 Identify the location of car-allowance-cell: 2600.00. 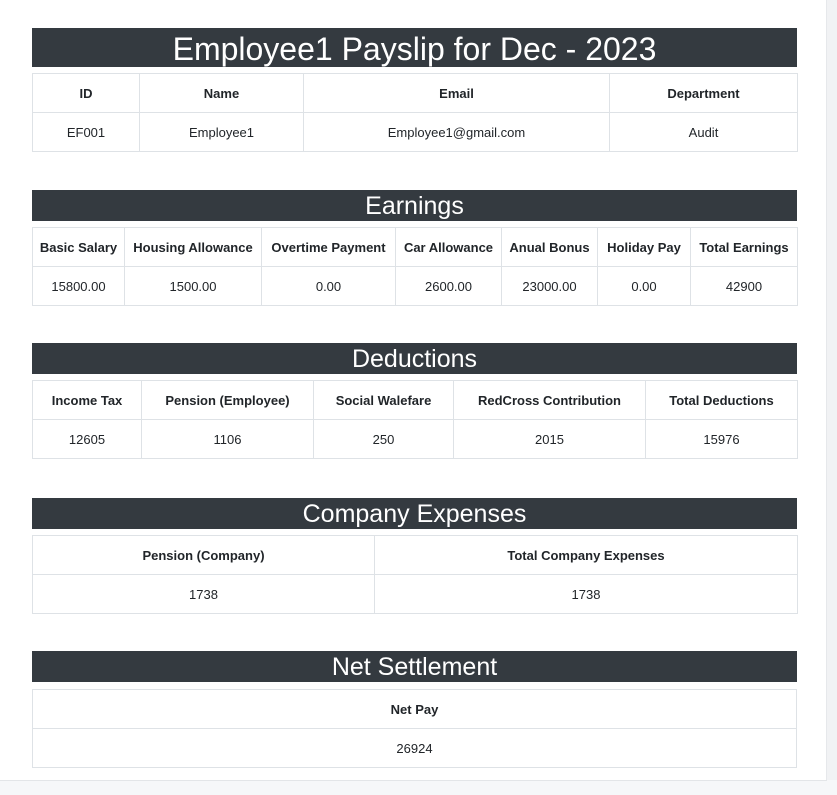
(448, 286).